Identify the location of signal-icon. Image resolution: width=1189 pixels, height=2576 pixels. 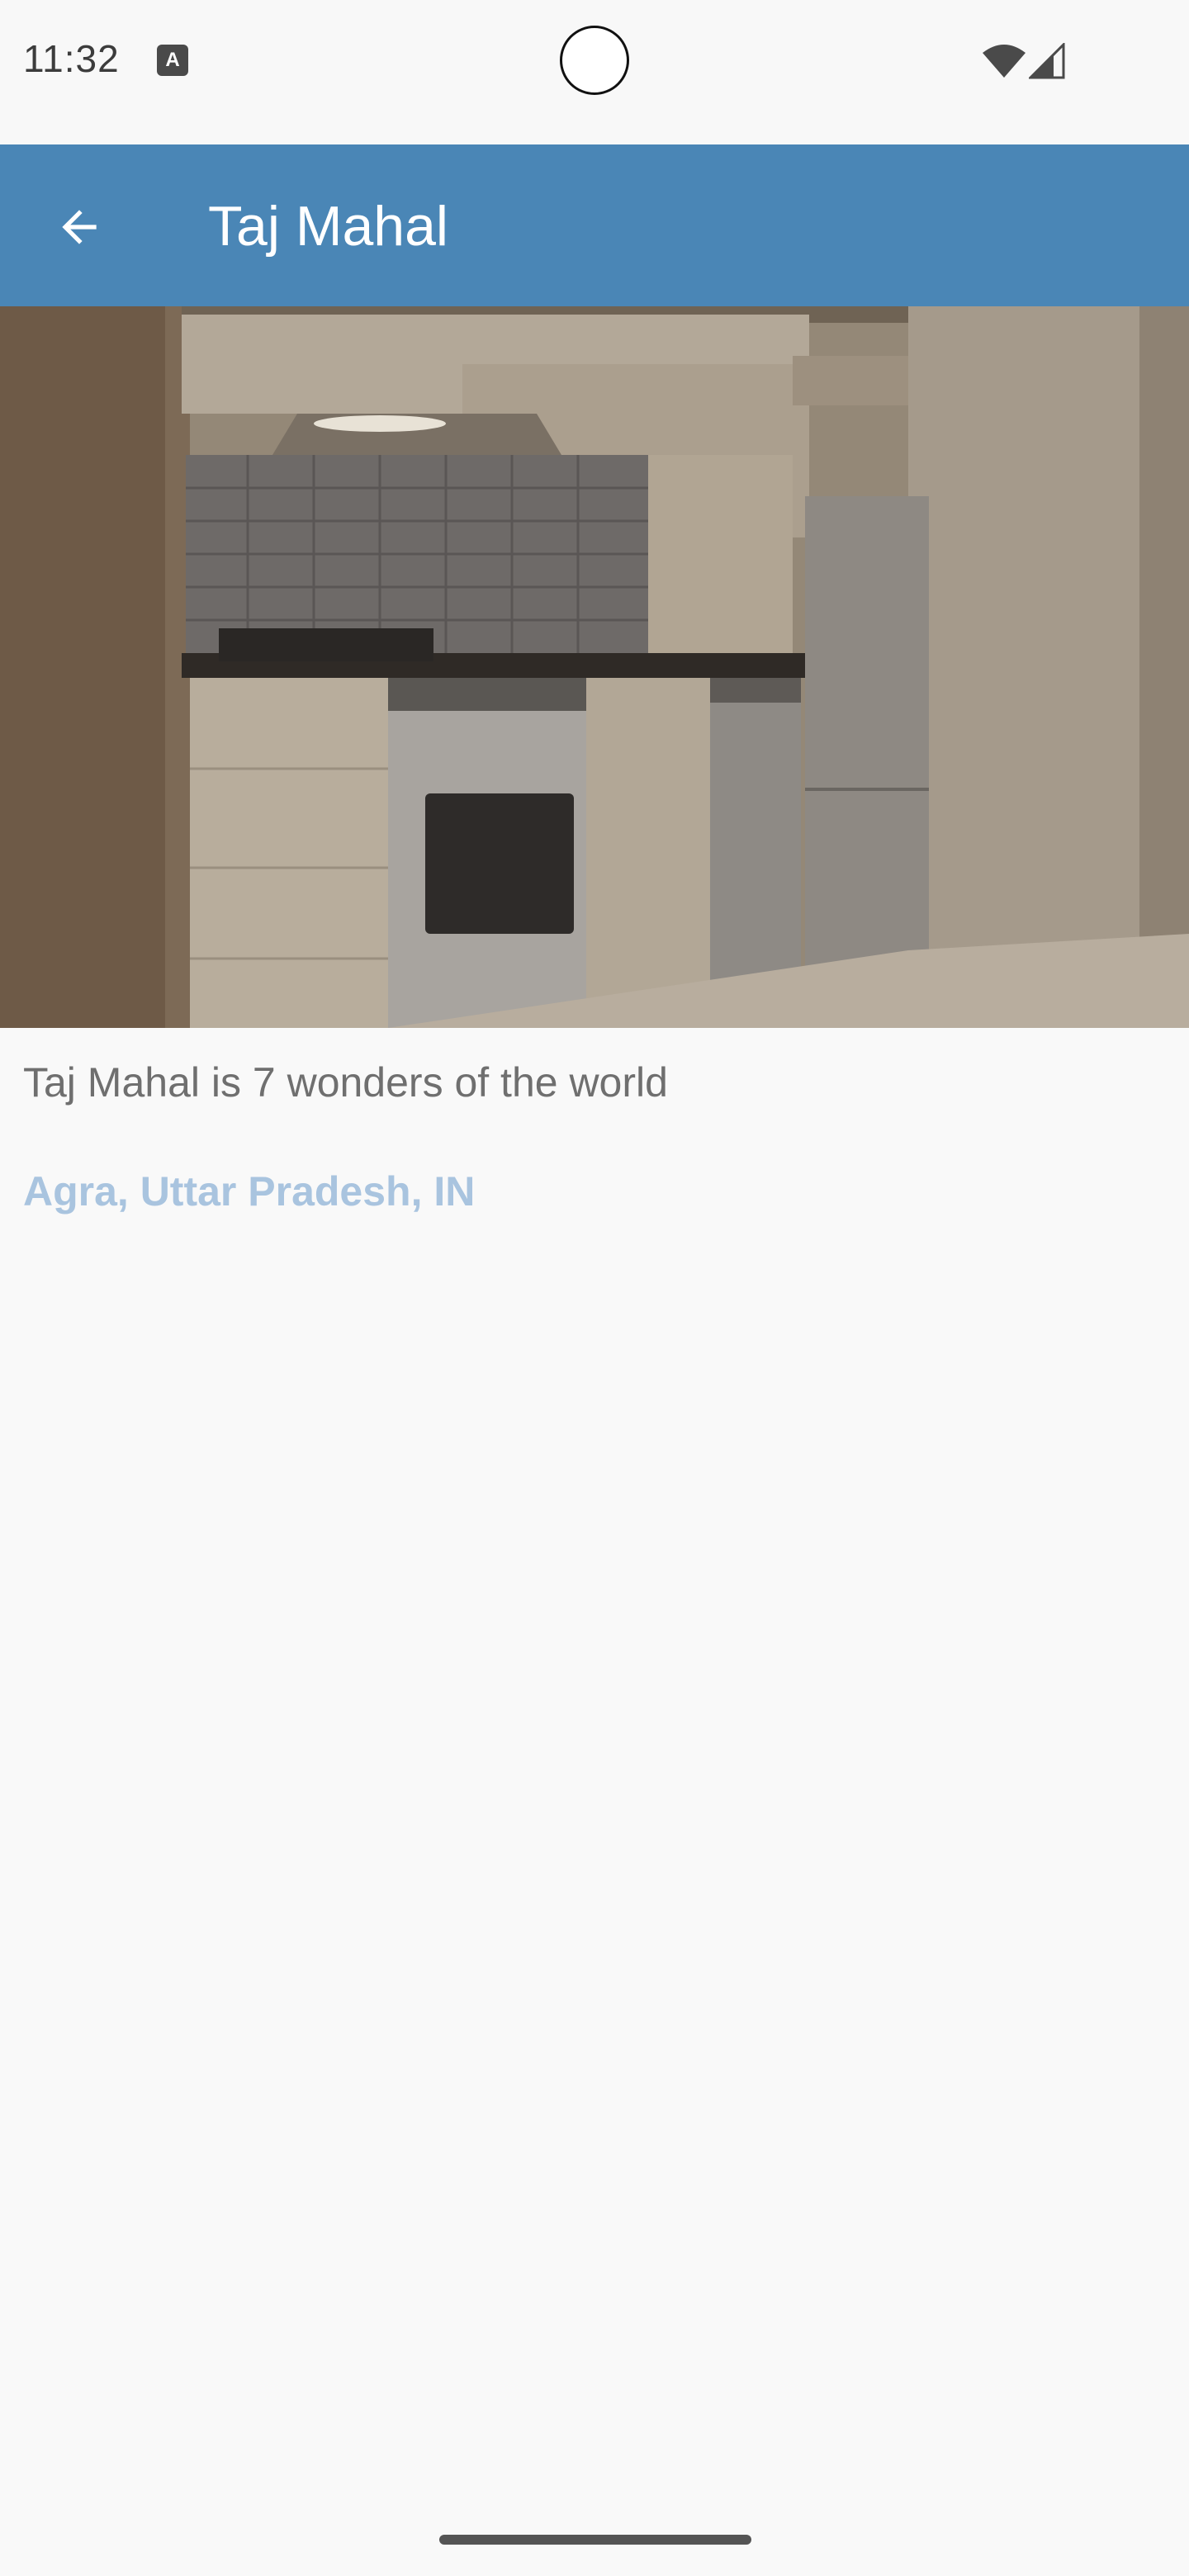
(1047, 61).